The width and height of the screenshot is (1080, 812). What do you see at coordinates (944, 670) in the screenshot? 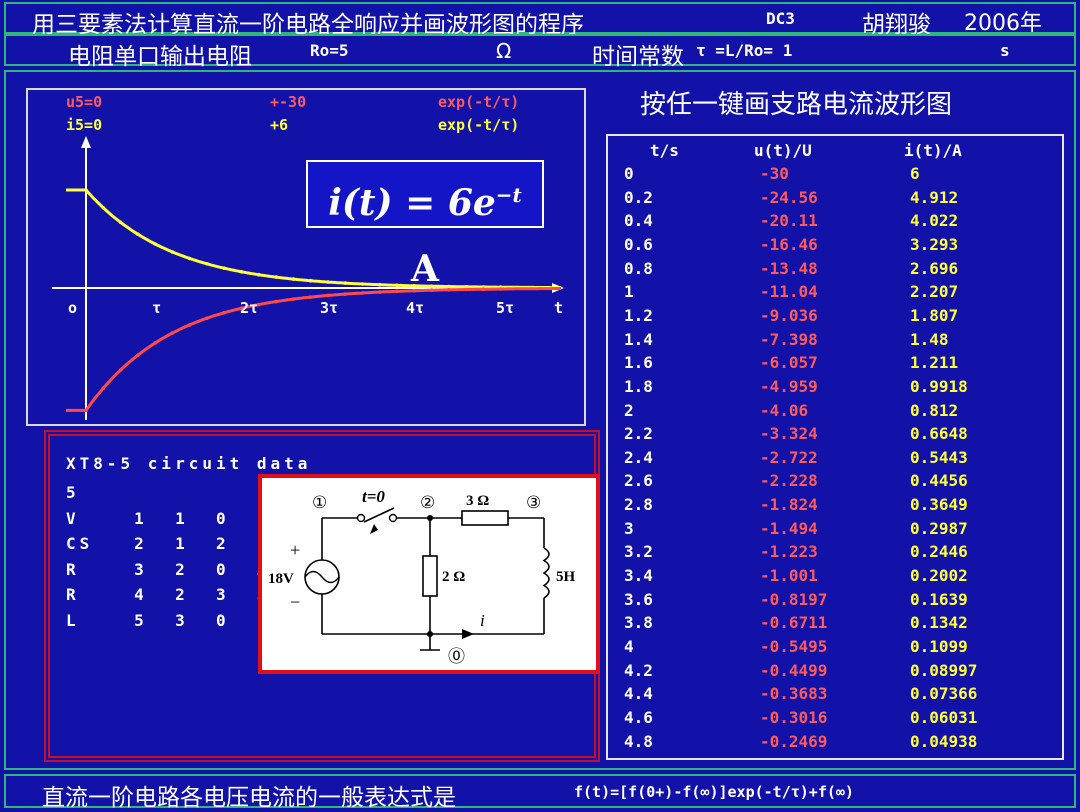
I see `cell-i: 0.08997` at bounding box center [944, 670].